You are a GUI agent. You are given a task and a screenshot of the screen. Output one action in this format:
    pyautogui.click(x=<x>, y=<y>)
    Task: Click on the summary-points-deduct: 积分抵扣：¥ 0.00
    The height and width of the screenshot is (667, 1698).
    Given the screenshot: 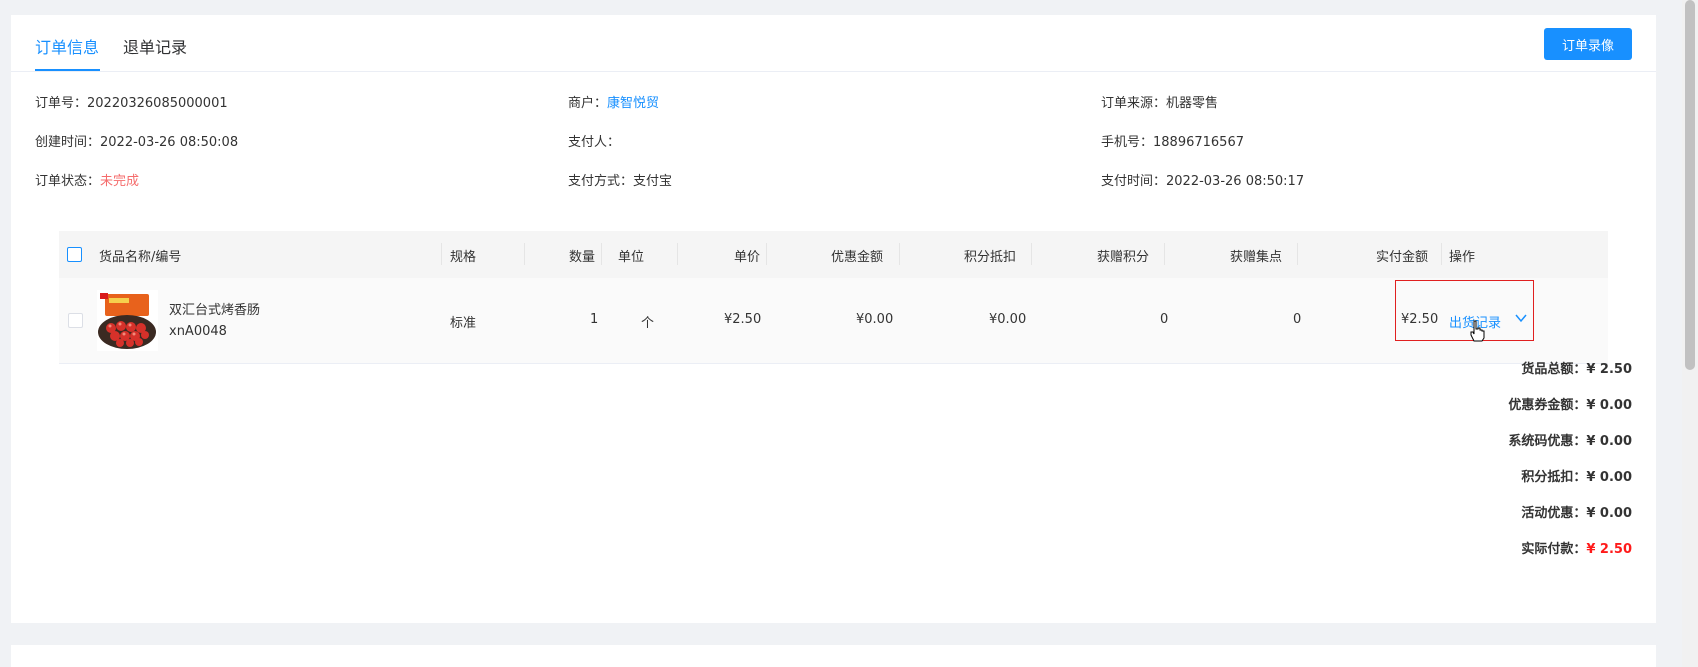 What is the action you would take?
    pyautogui.click(x=1576, y=475)
    